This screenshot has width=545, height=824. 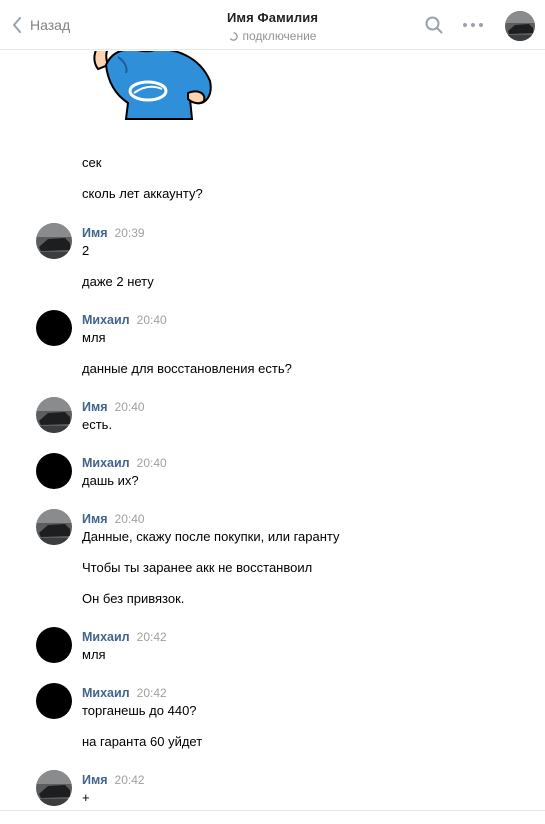 I want to click on loading-spinner-icon, so click(x=233, y=36).